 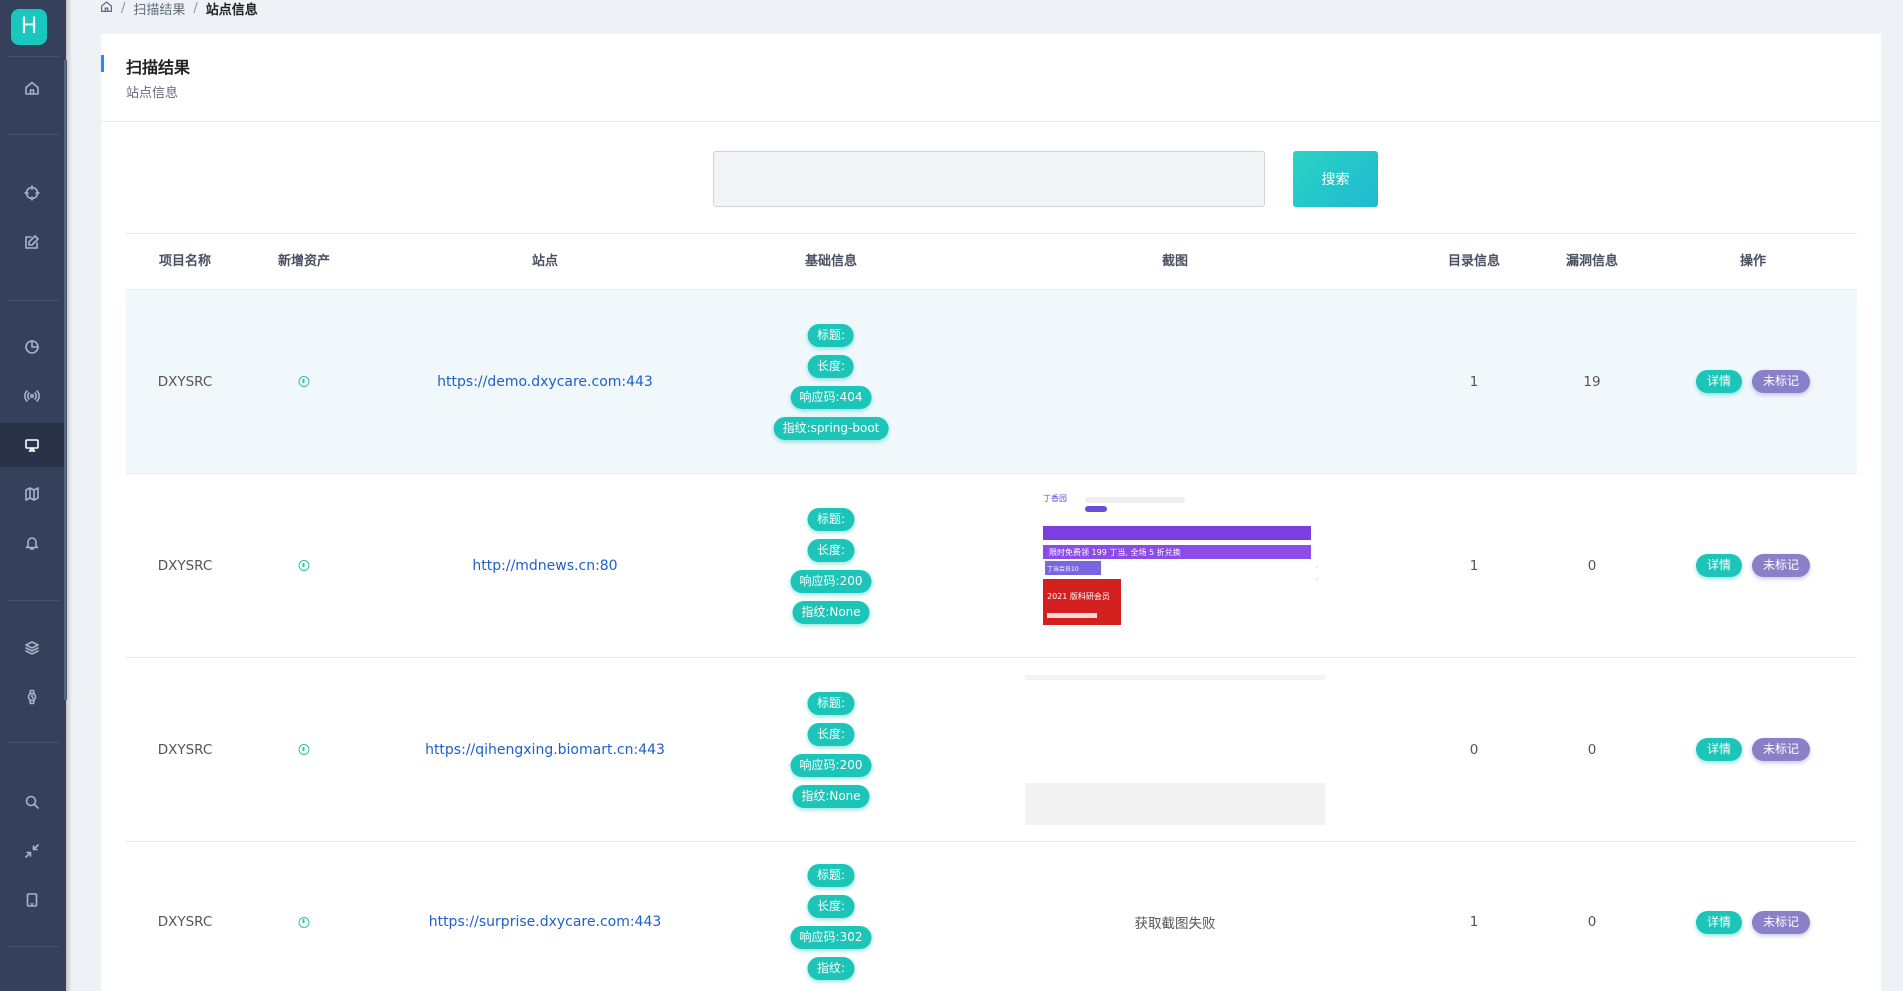 I want to click on status-code-tag: 响应码:404, so click(x=831, y=397).